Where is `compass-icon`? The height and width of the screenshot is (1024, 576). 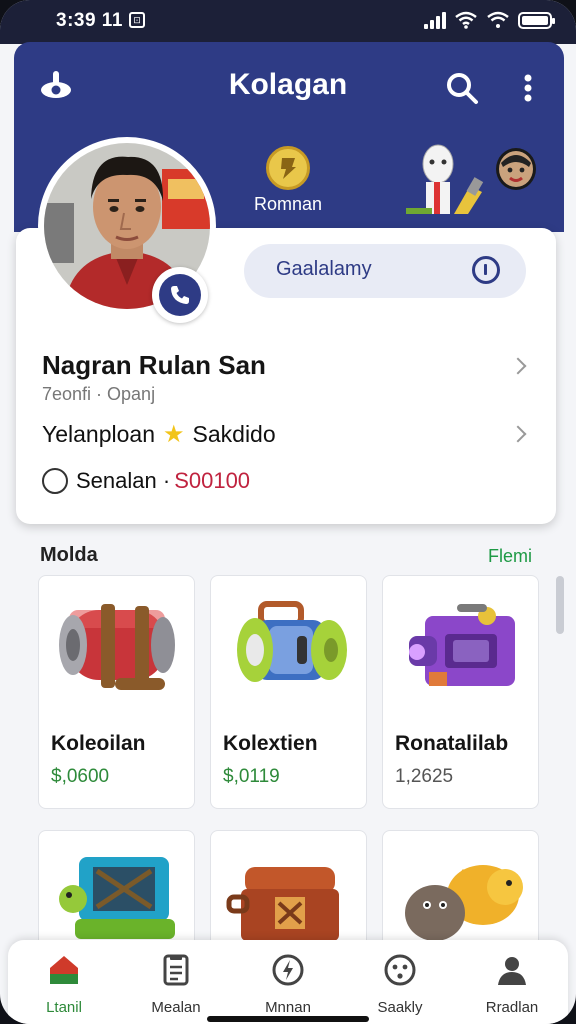
compass-icon is located at coordinates (288, 970).